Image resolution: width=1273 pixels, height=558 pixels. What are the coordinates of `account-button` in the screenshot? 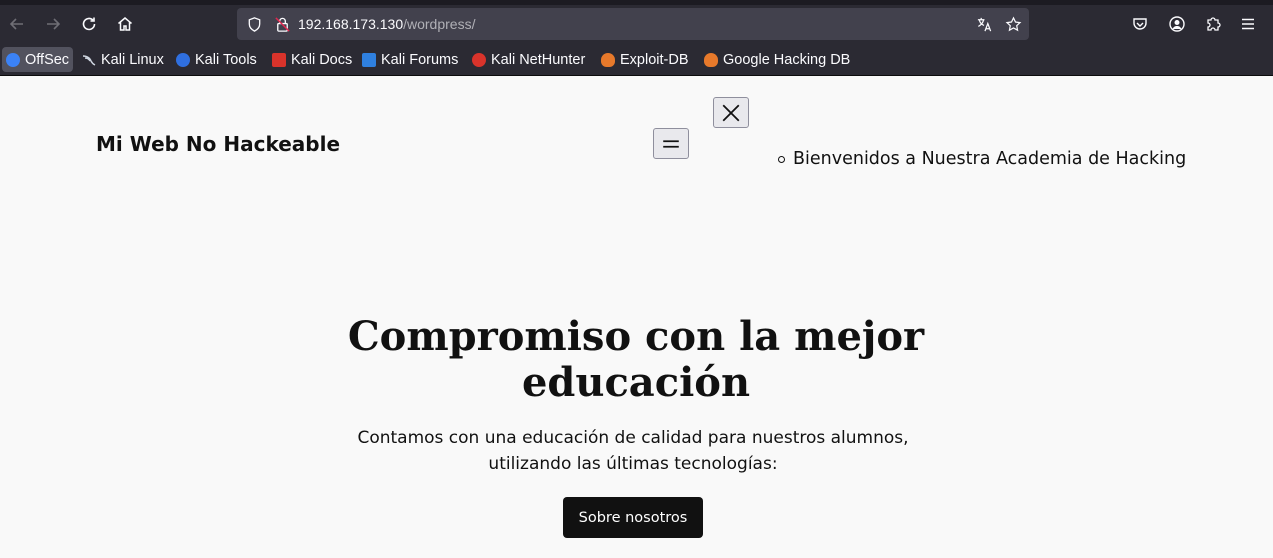 It's located at (1177, 24).